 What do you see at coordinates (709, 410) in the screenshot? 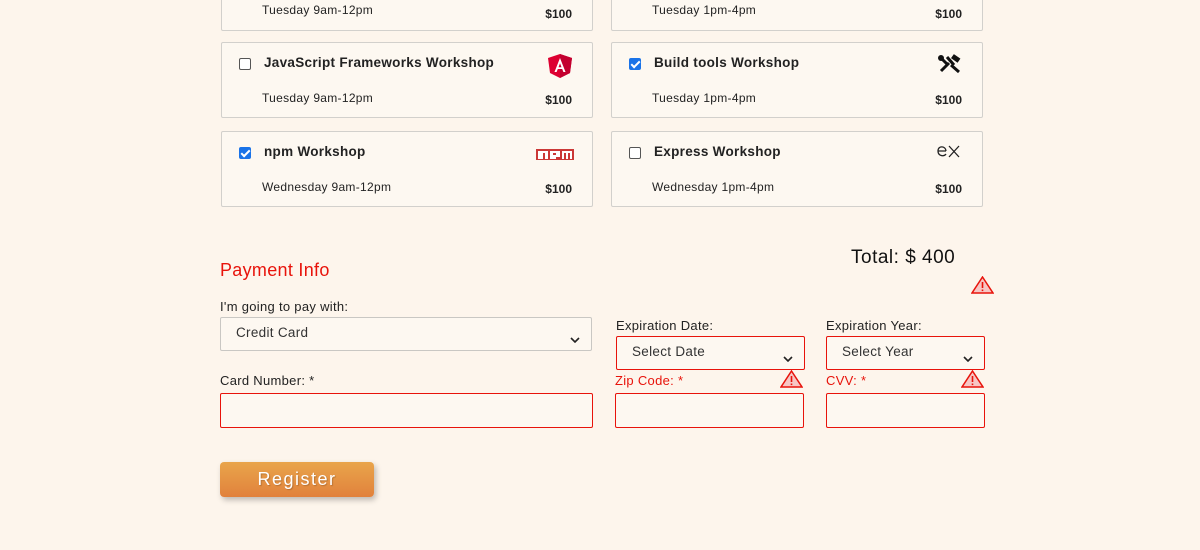
I see `zip-code-input` at bounding box center [709, 410].